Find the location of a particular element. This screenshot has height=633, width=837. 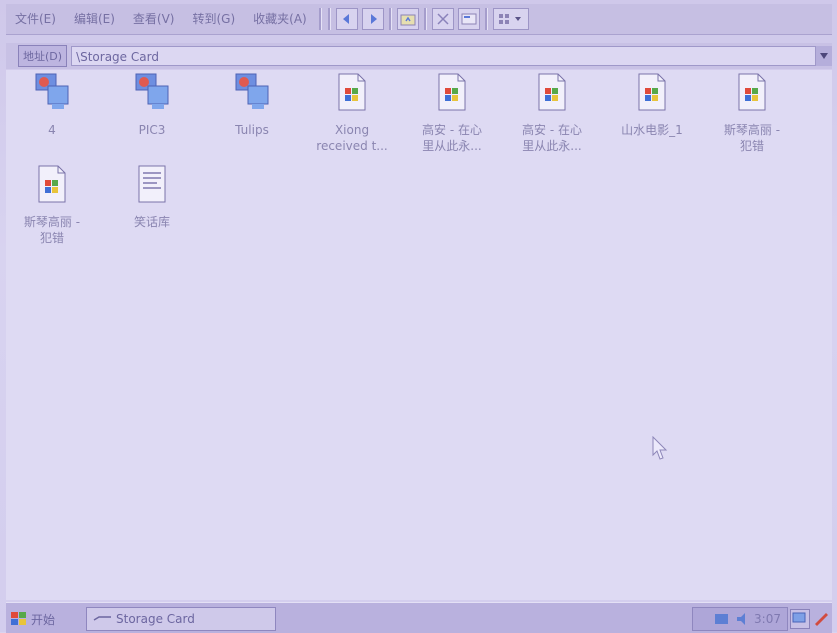

menu-favorites: 收藏夹(A) is located at coordinates (280, 19).